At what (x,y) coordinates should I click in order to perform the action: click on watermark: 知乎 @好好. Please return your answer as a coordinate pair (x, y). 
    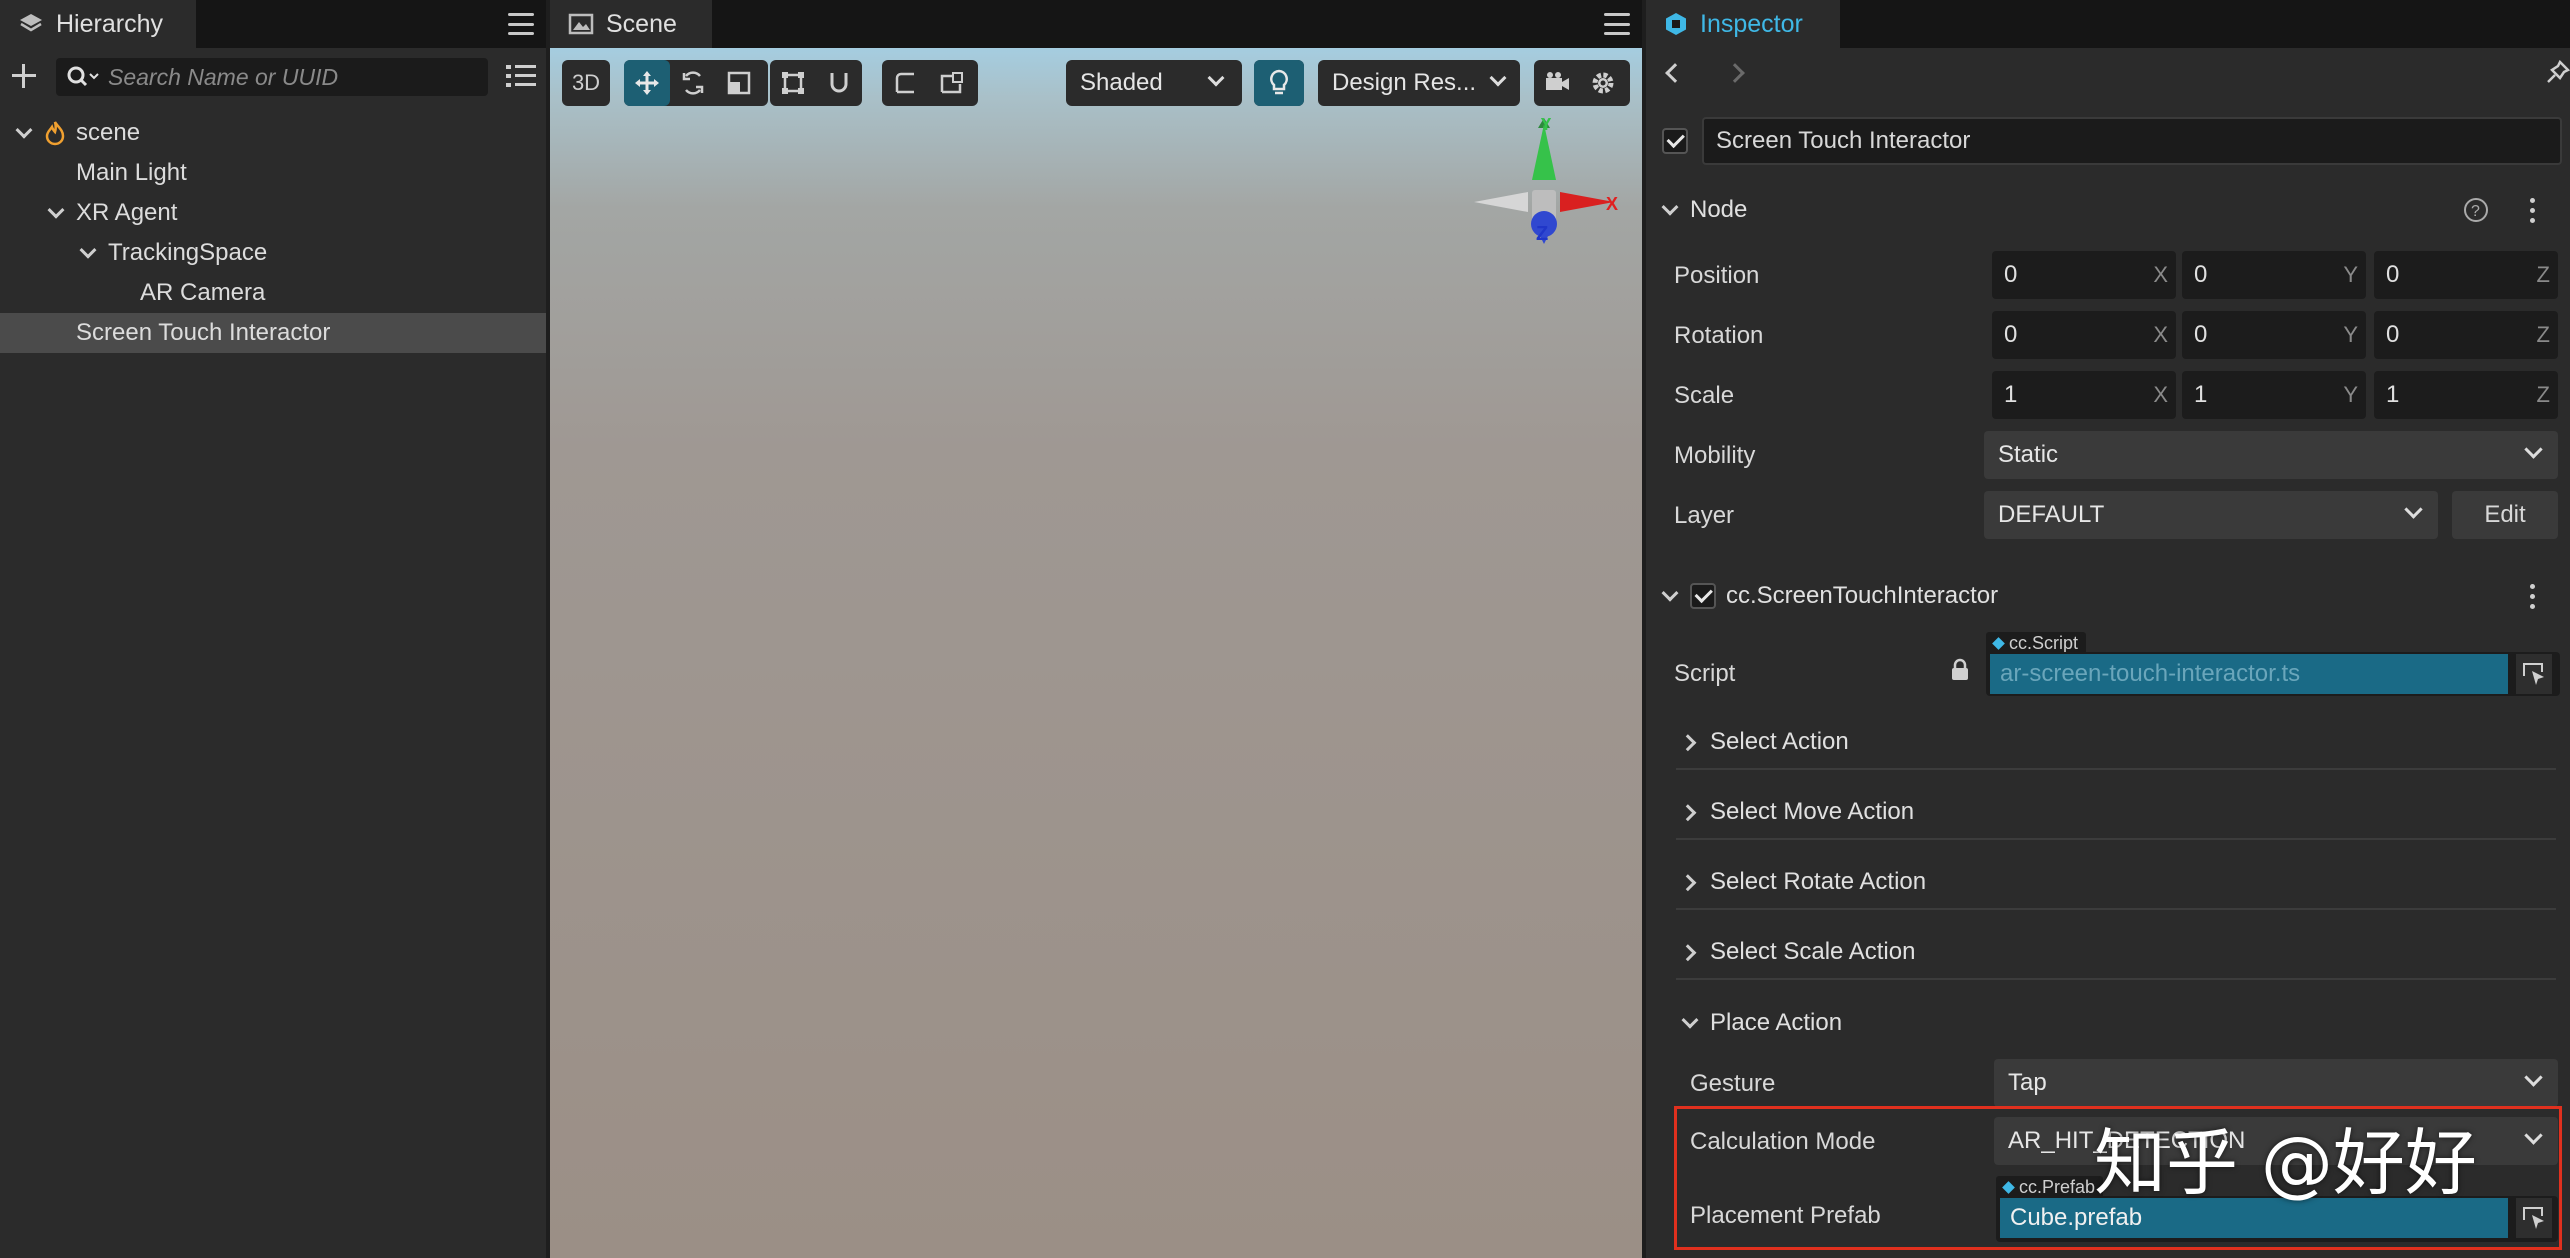
    Looking at the image, I should click on (2285, 1163).